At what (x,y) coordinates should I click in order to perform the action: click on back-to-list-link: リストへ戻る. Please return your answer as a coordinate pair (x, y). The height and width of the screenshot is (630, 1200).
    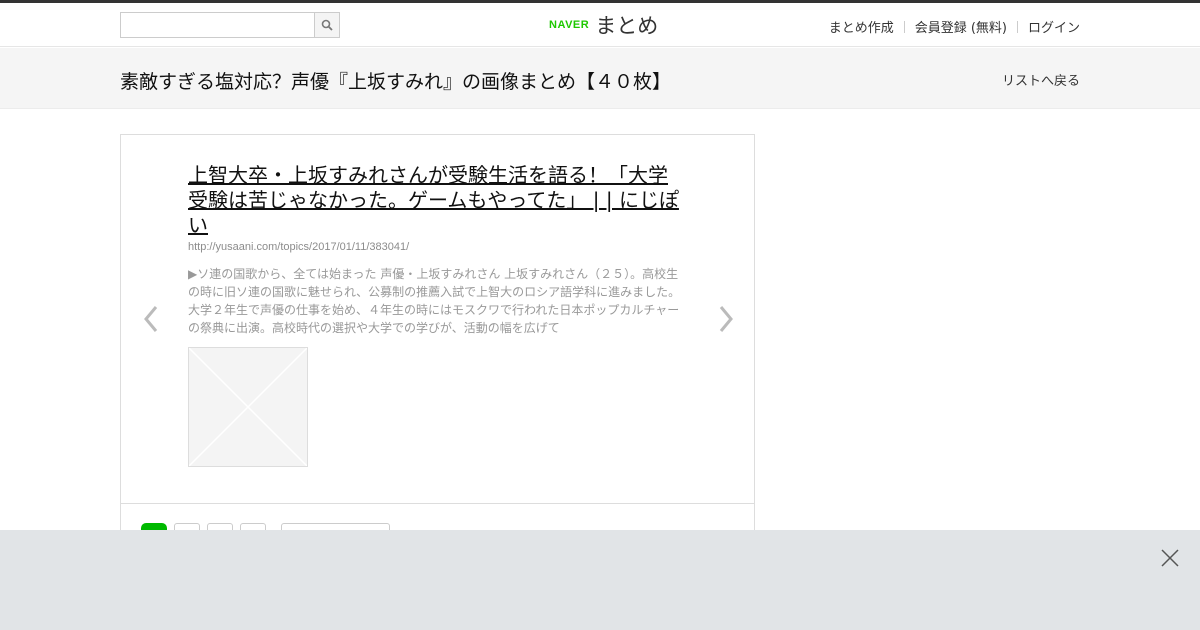
    Looking at the image, I should click on (1041, 79).